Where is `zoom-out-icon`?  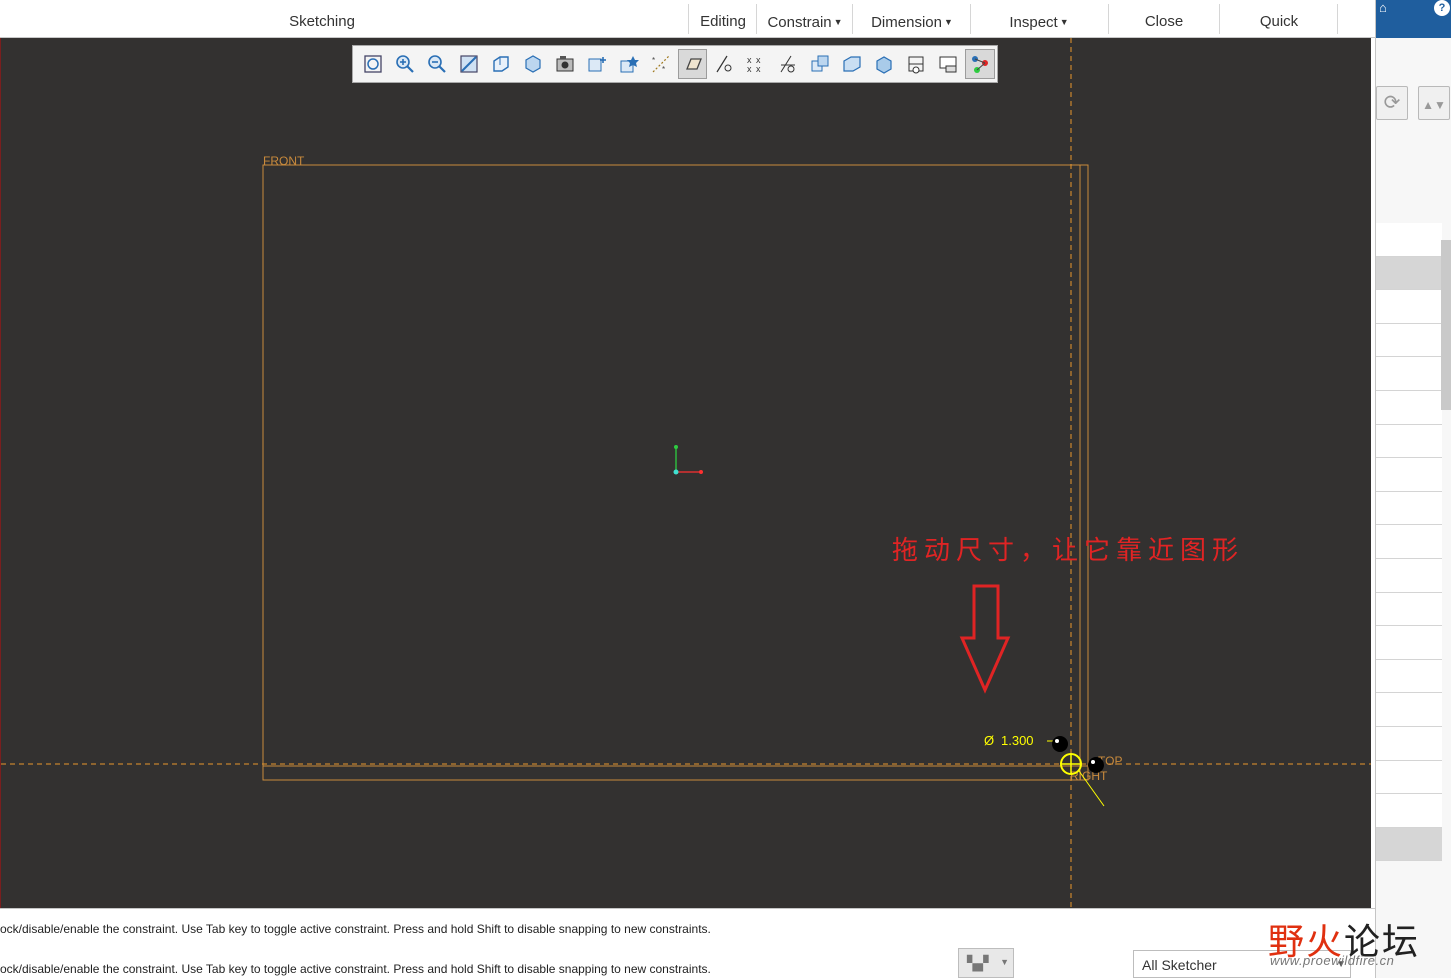 zoom-out-icon is located at coordinates (437, 64).